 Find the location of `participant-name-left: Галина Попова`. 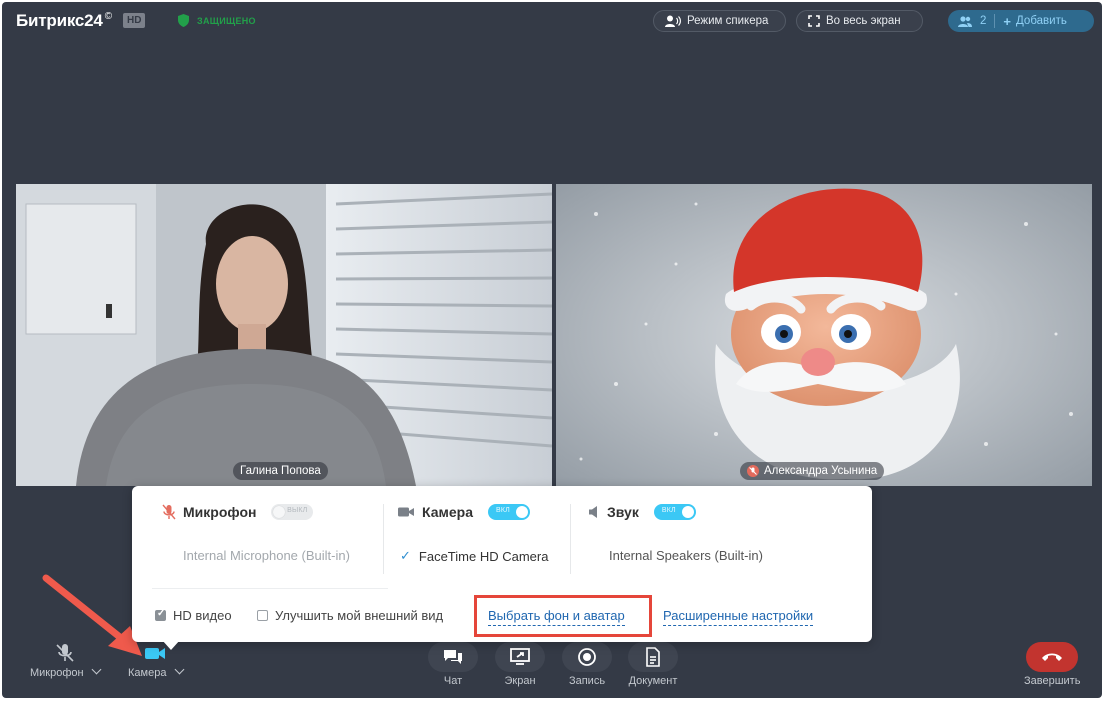

participant-name-left: Галина Попова is located at coordinates (280, 471).